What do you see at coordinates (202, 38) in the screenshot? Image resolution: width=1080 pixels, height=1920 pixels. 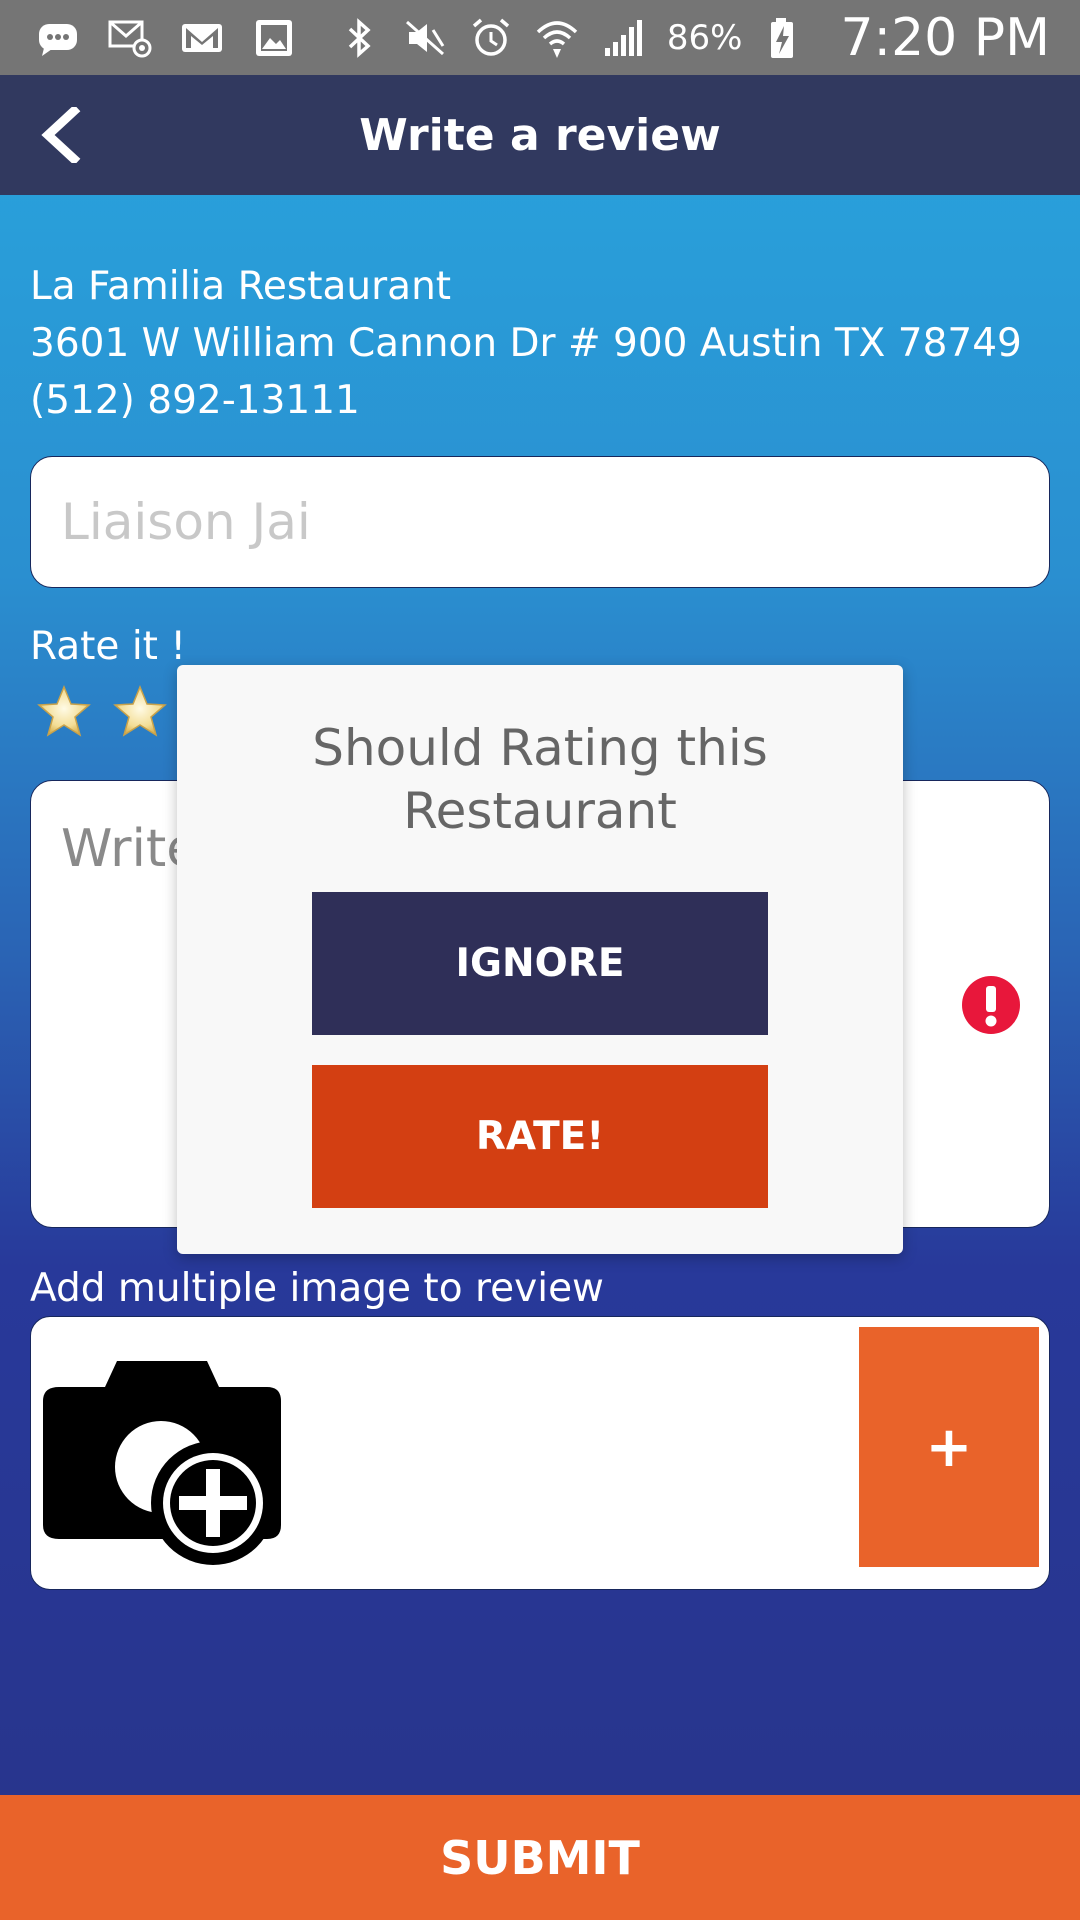 I see `gmail-icon` at bounding box center [202, 38].